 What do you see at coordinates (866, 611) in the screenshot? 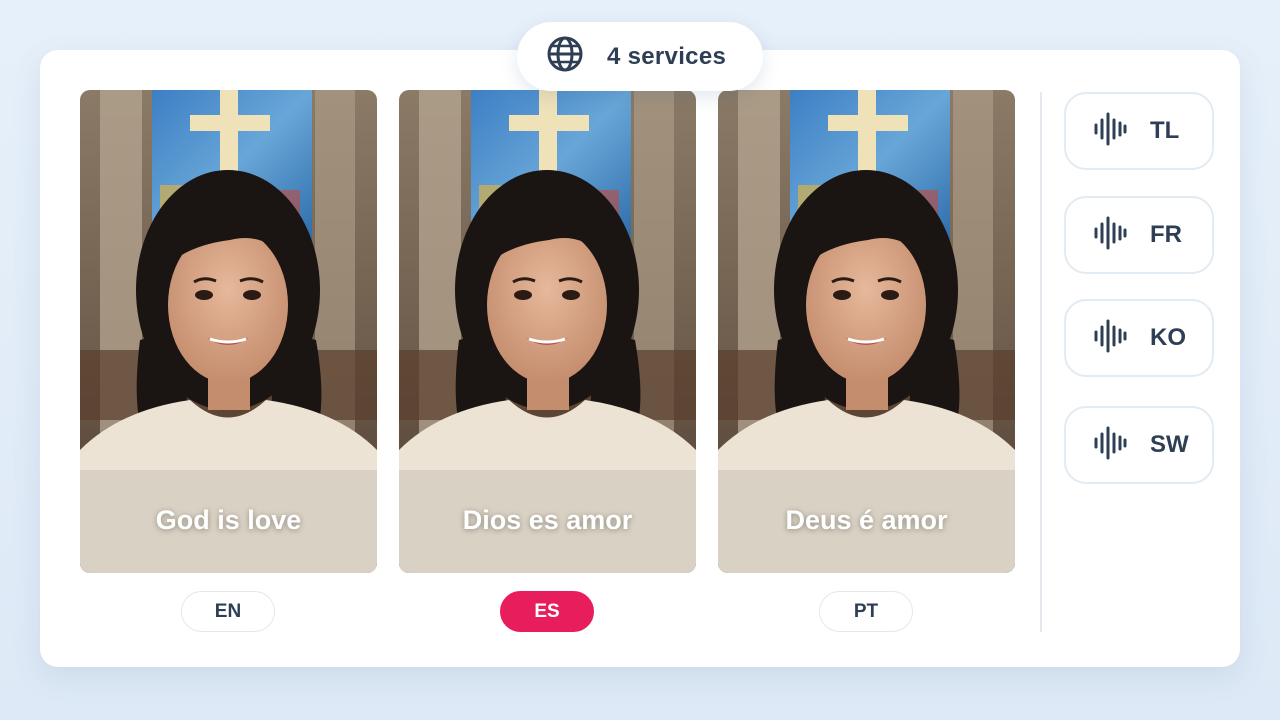
I see `language-button-pt: PT` at bounding box center [866, 611].